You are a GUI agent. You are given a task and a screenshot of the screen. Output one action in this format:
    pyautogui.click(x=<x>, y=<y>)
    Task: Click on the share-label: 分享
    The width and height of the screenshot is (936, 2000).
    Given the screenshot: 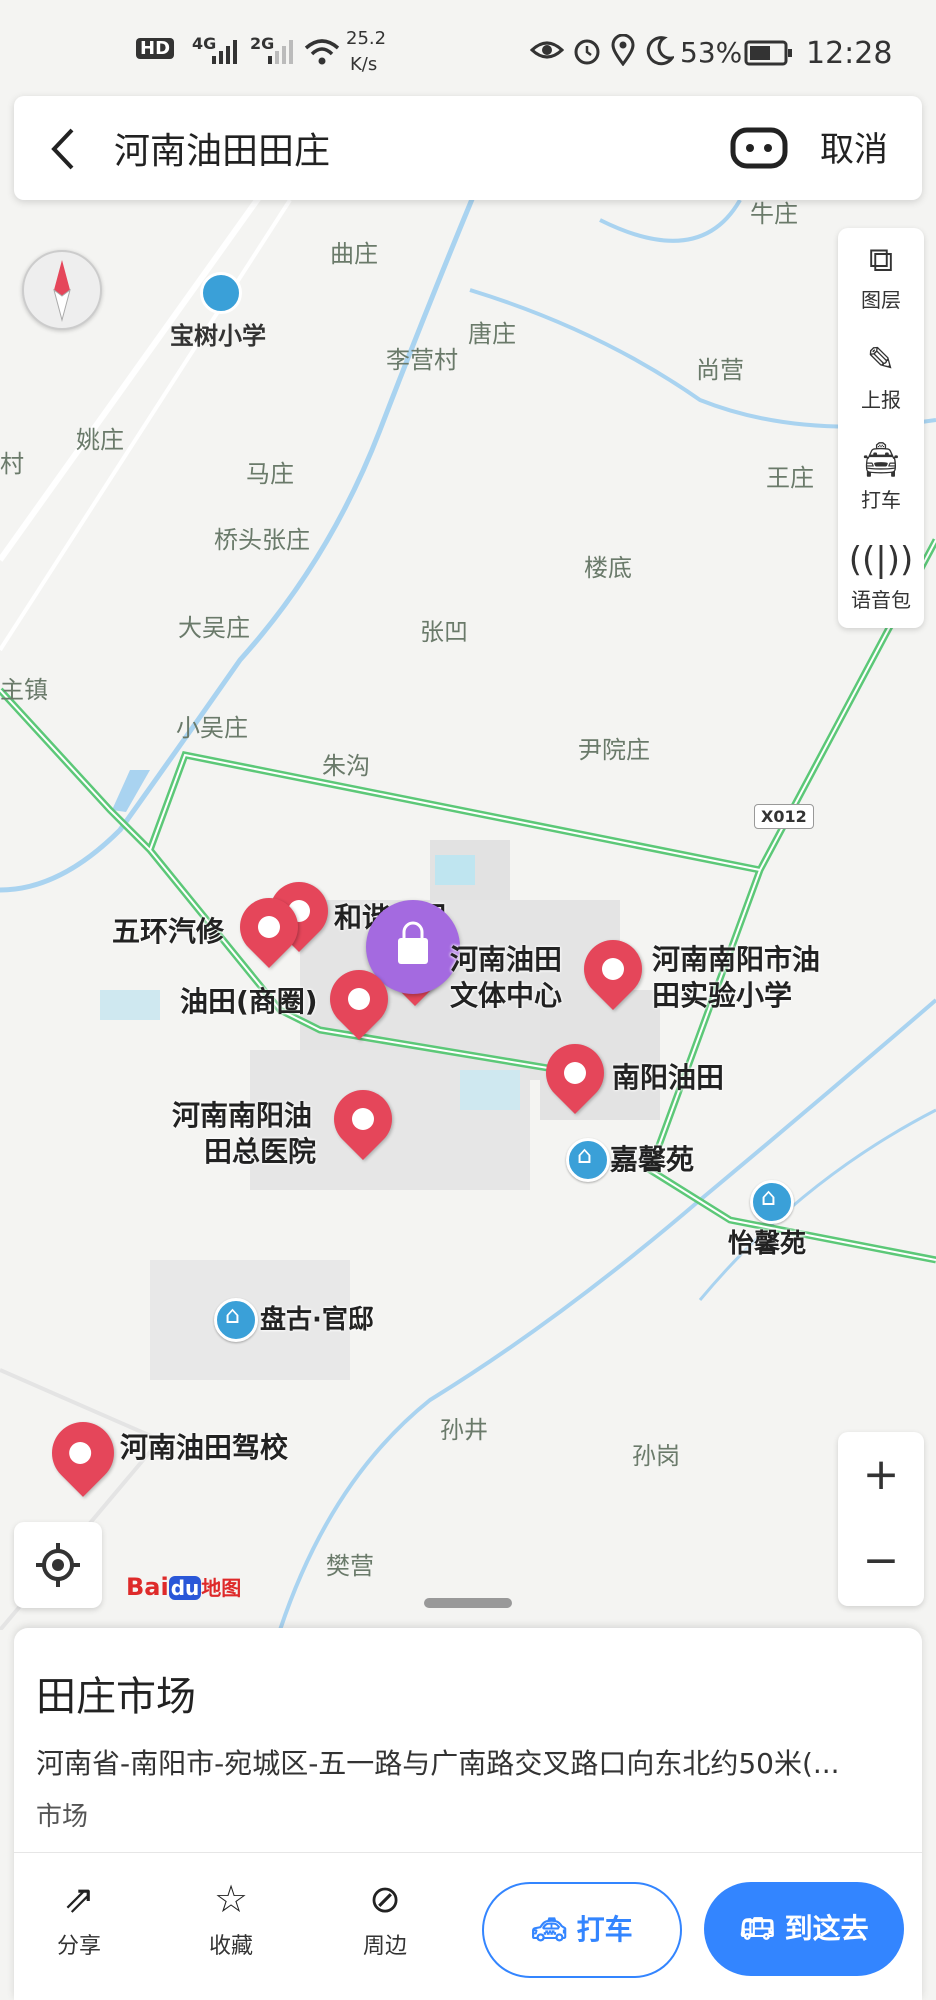 What is the action you would take?
    pyautogui.click(x=78, y=1946)
    